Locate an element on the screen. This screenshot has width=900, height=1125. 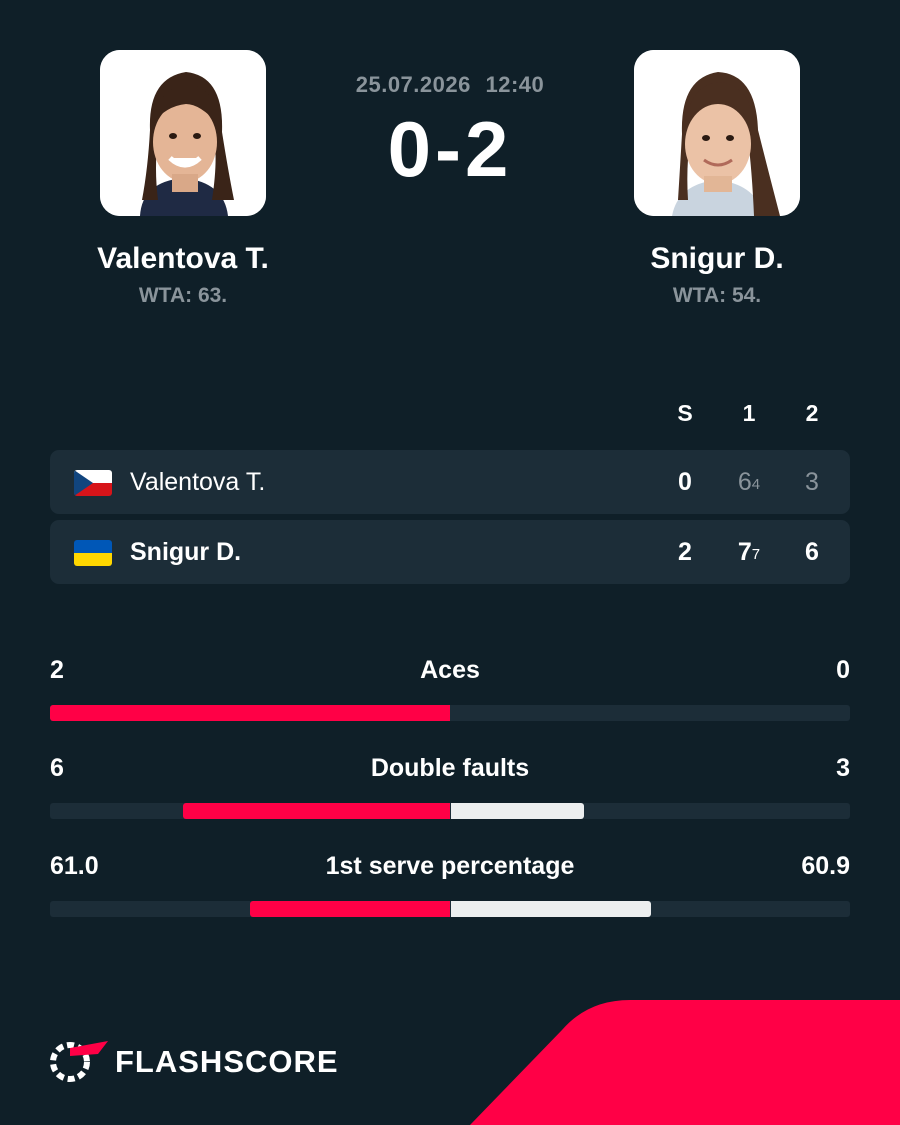
tiebreak-score: 4 is located at coordinates (756, 484).